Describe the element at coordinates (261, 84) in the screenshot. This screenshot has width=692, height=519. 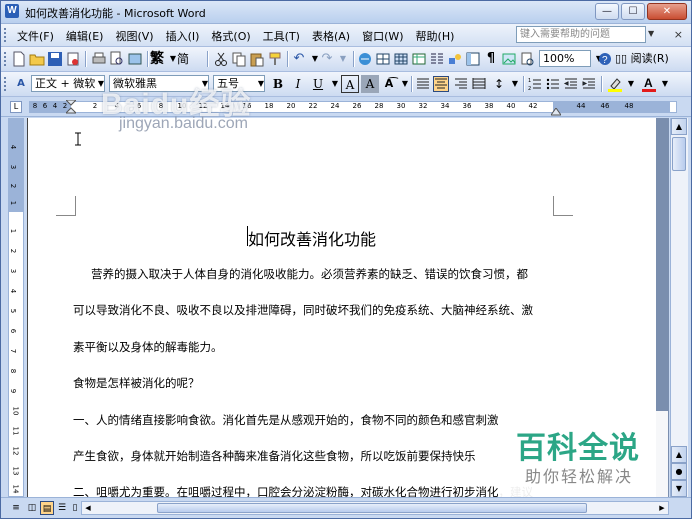
I see `size-dropdown-icon: ▼` at that location.